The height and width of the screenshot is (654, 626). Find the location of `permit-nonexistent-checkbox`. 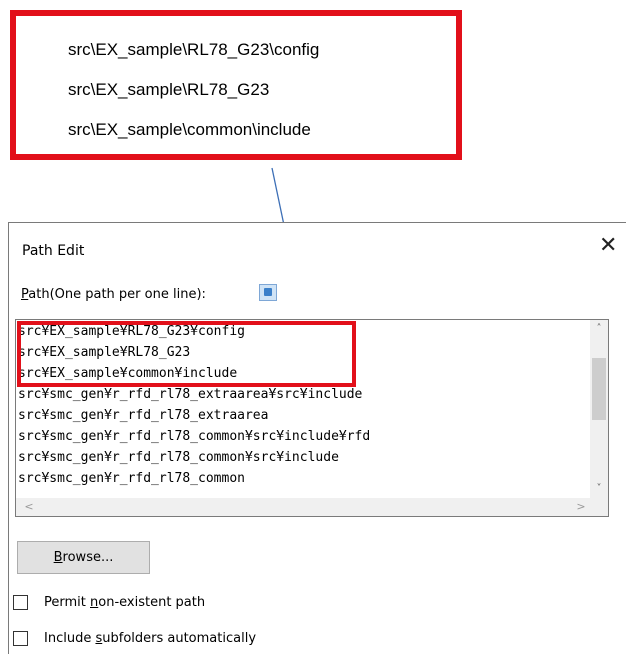

permit-nonexistent-checkbox is located at coordinates (20, 602).